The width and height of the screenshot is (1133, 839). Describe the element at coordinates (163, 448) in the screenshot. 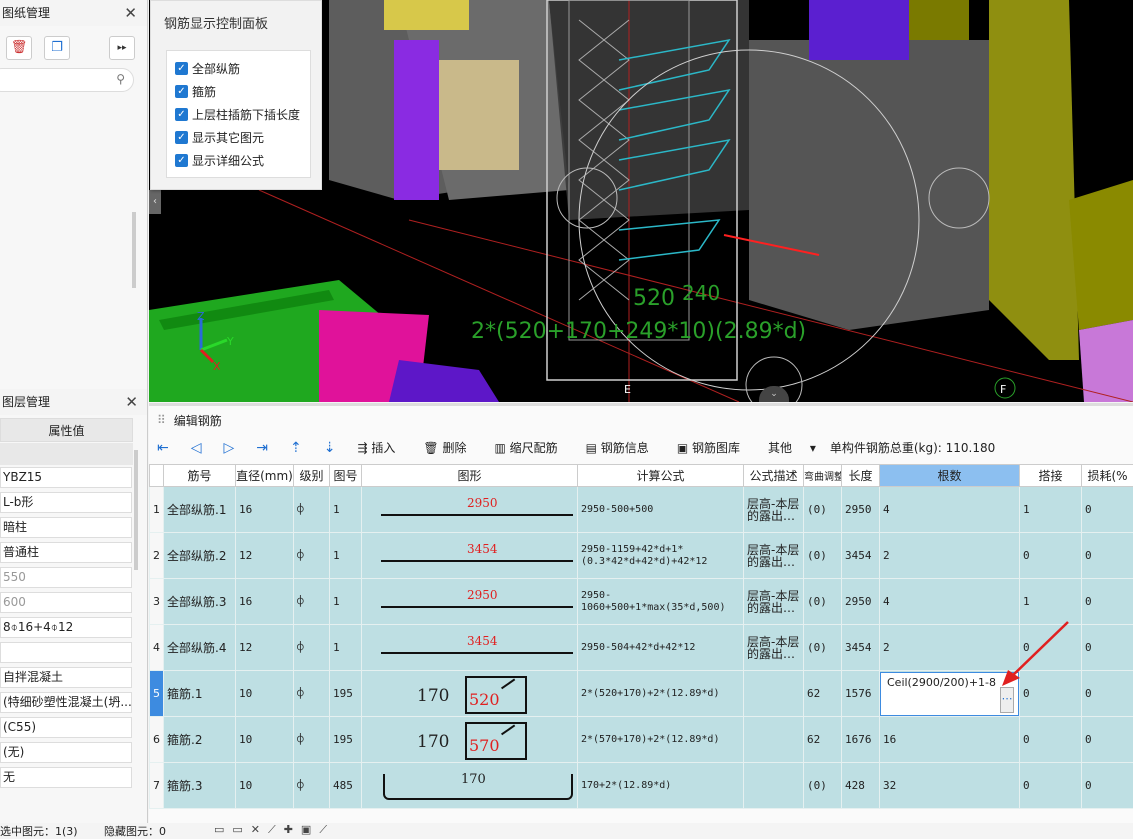

I see `first-icon: ⇤` at that location.